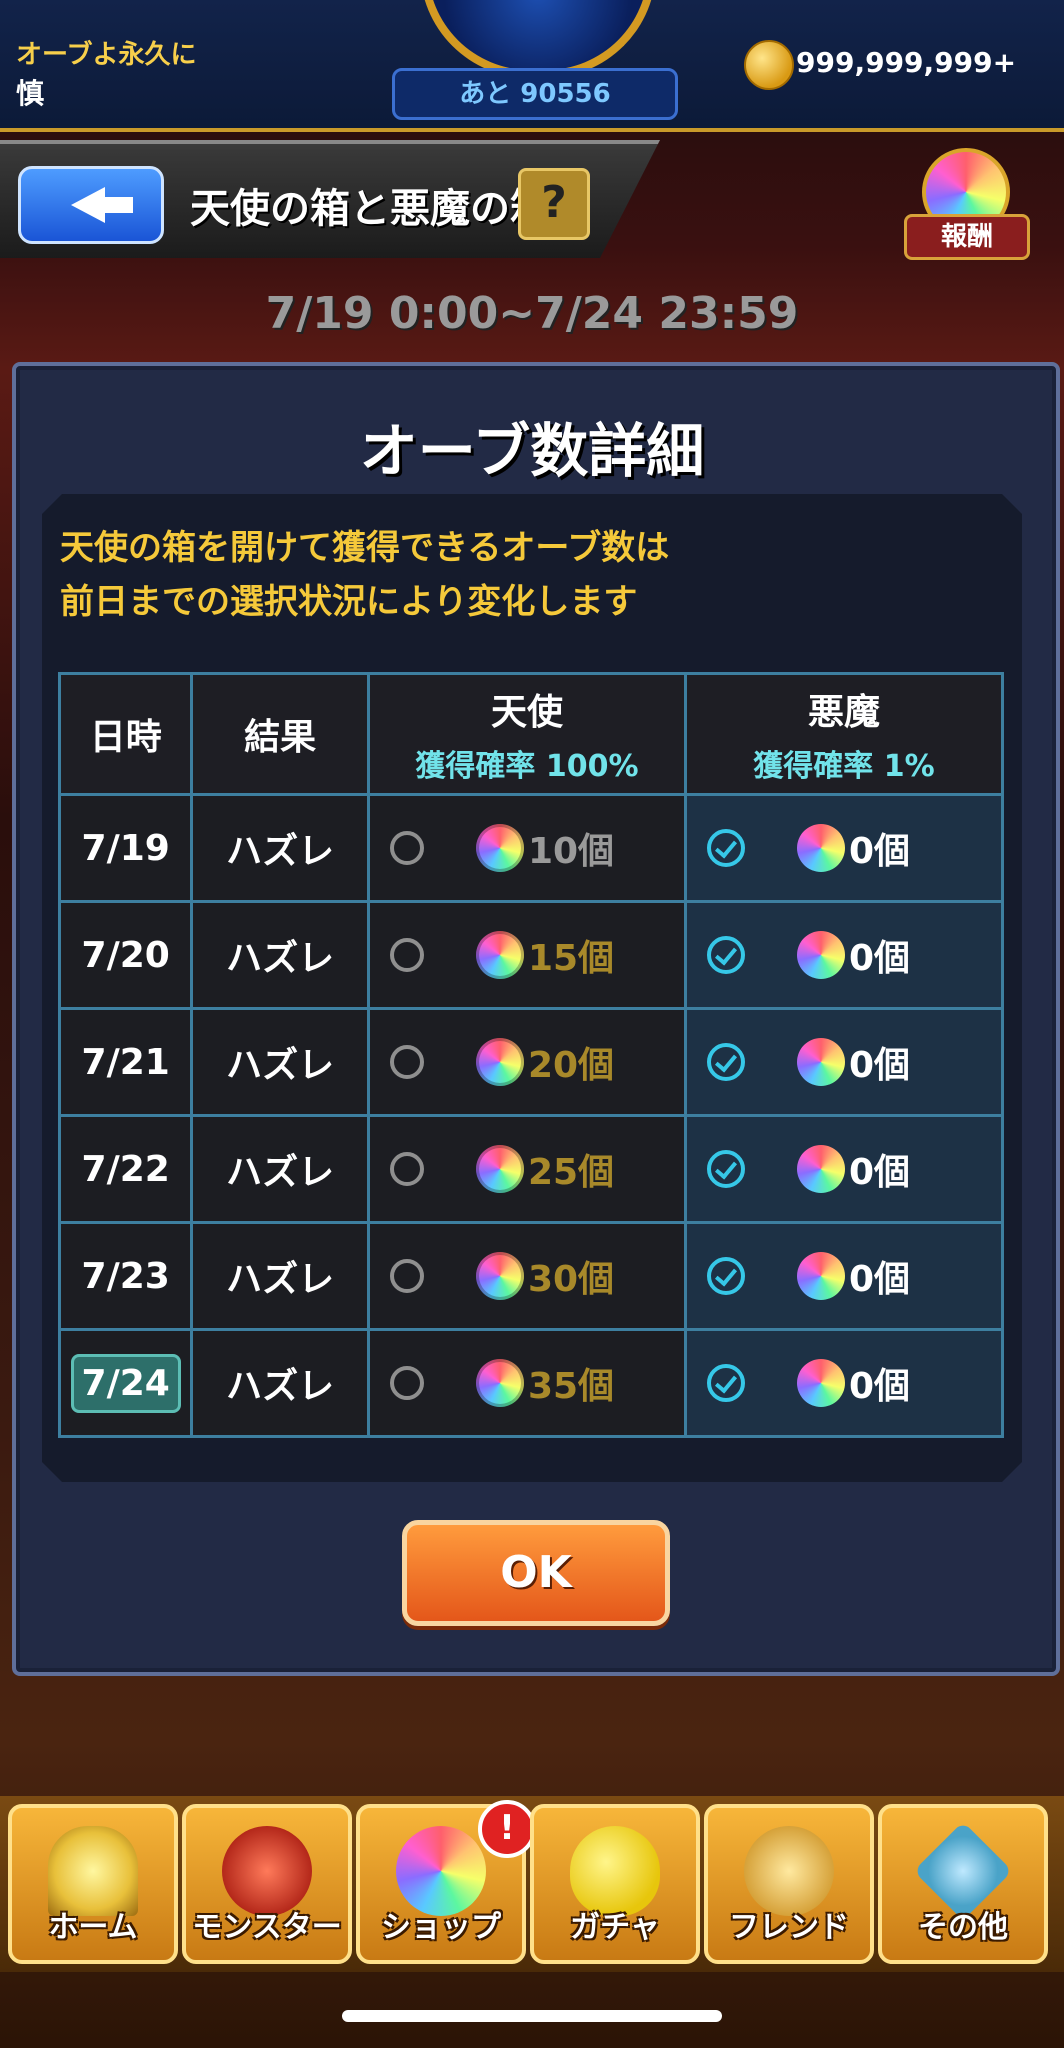 The image size is (1064, 2048). I want to click on header-date: 日時, so click(125, 734).